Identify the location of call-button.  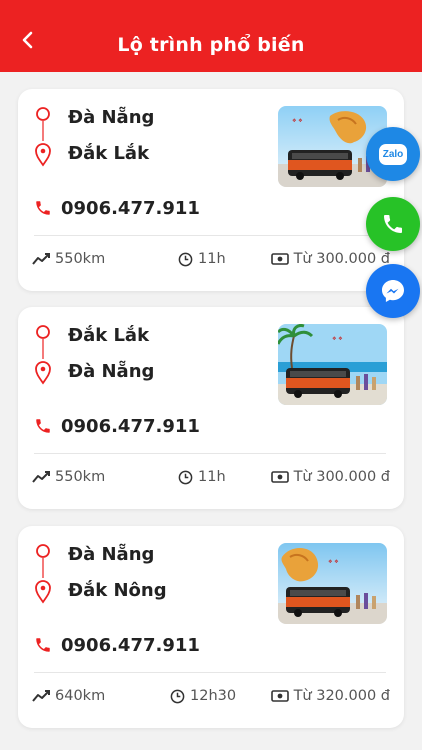
(393, 224).